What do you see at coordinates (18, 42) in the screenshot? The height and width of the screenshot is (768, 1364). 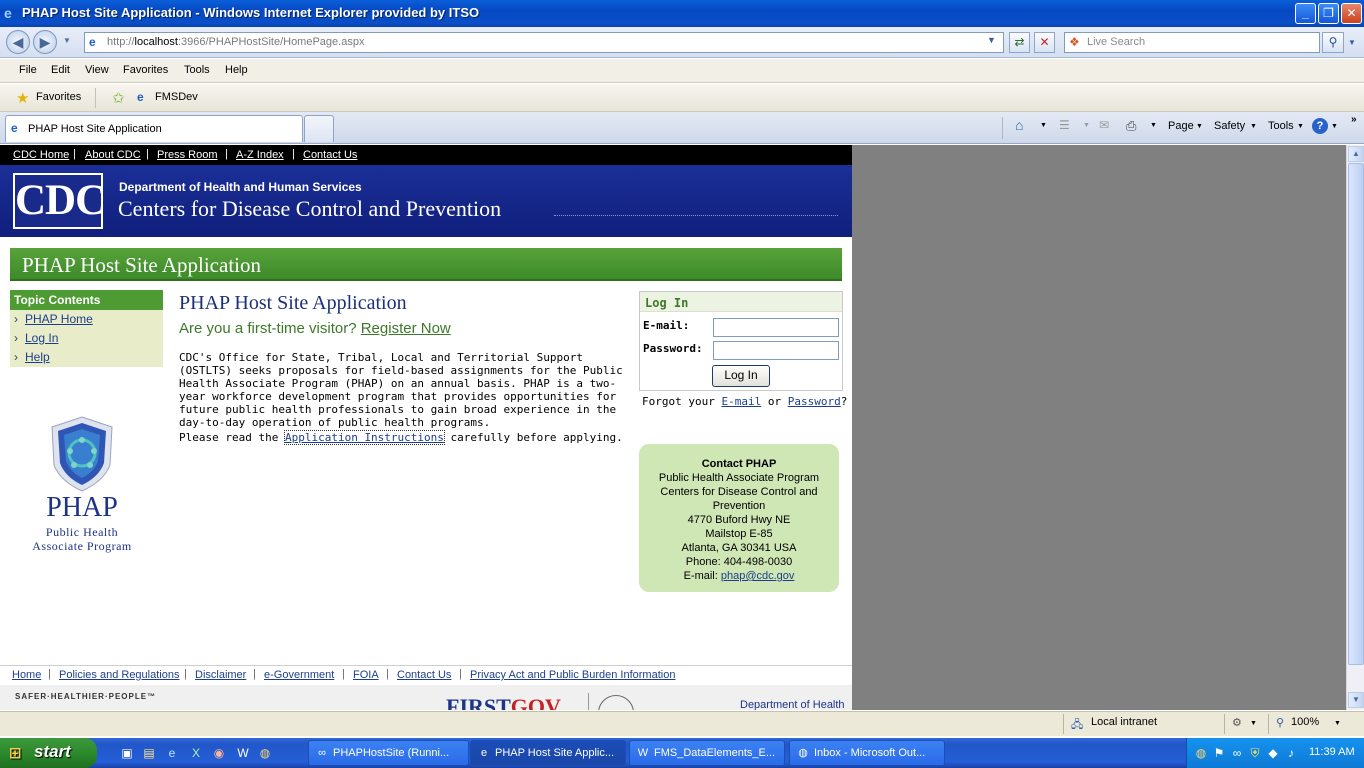 I see `back-button: ◀` at bounding box center [18, 42].